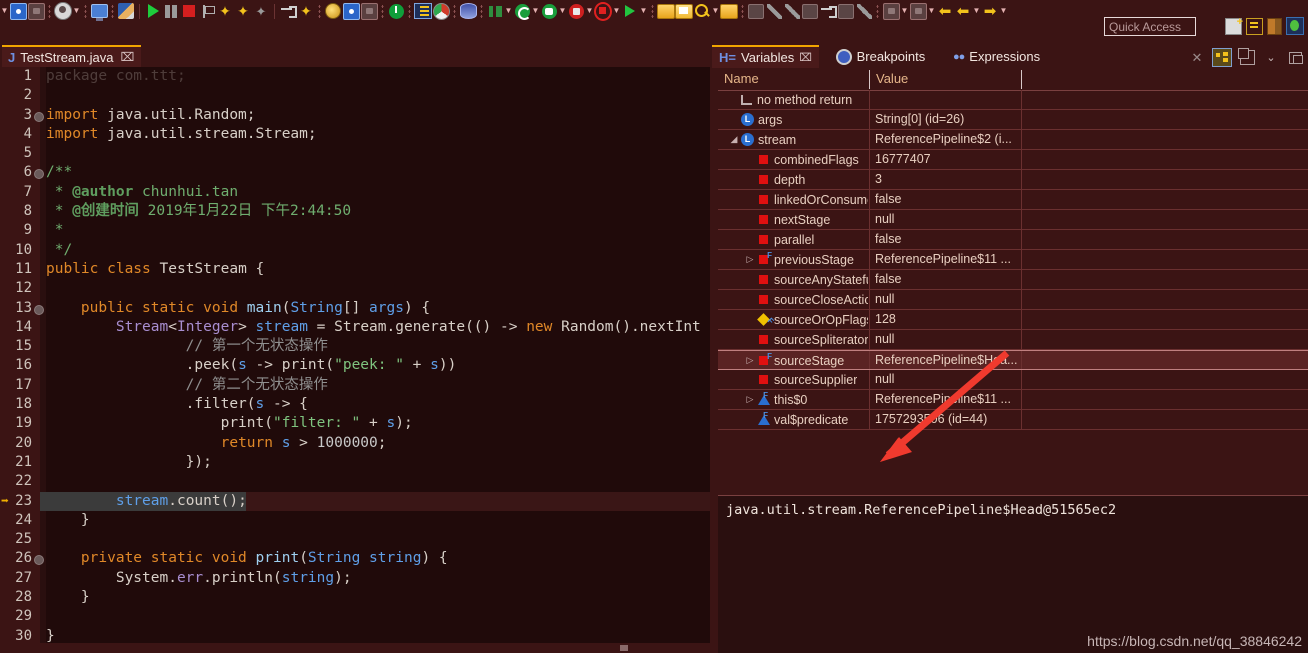  Describe the element at coordinates (508, 11) in the screenshot. I see `green-tree-caret: ▼` at that location.